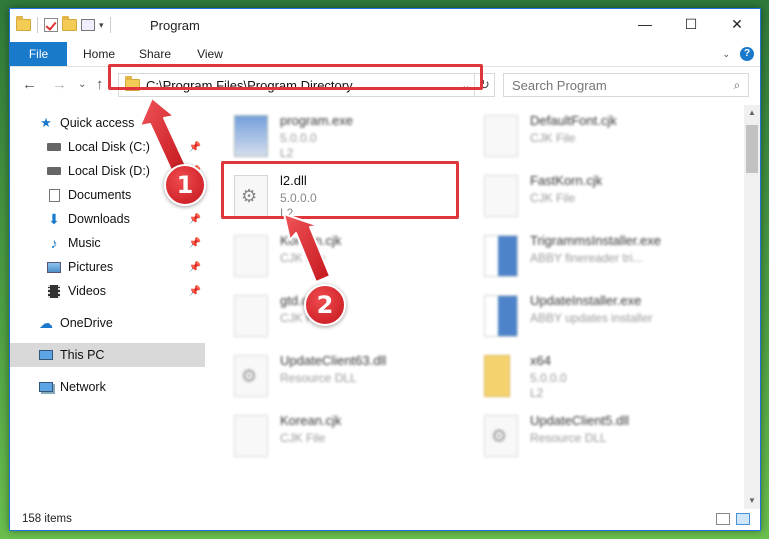 The width and height of the screenshot is (769, 539). I want to click on window-title: Program, so click(175, 25).